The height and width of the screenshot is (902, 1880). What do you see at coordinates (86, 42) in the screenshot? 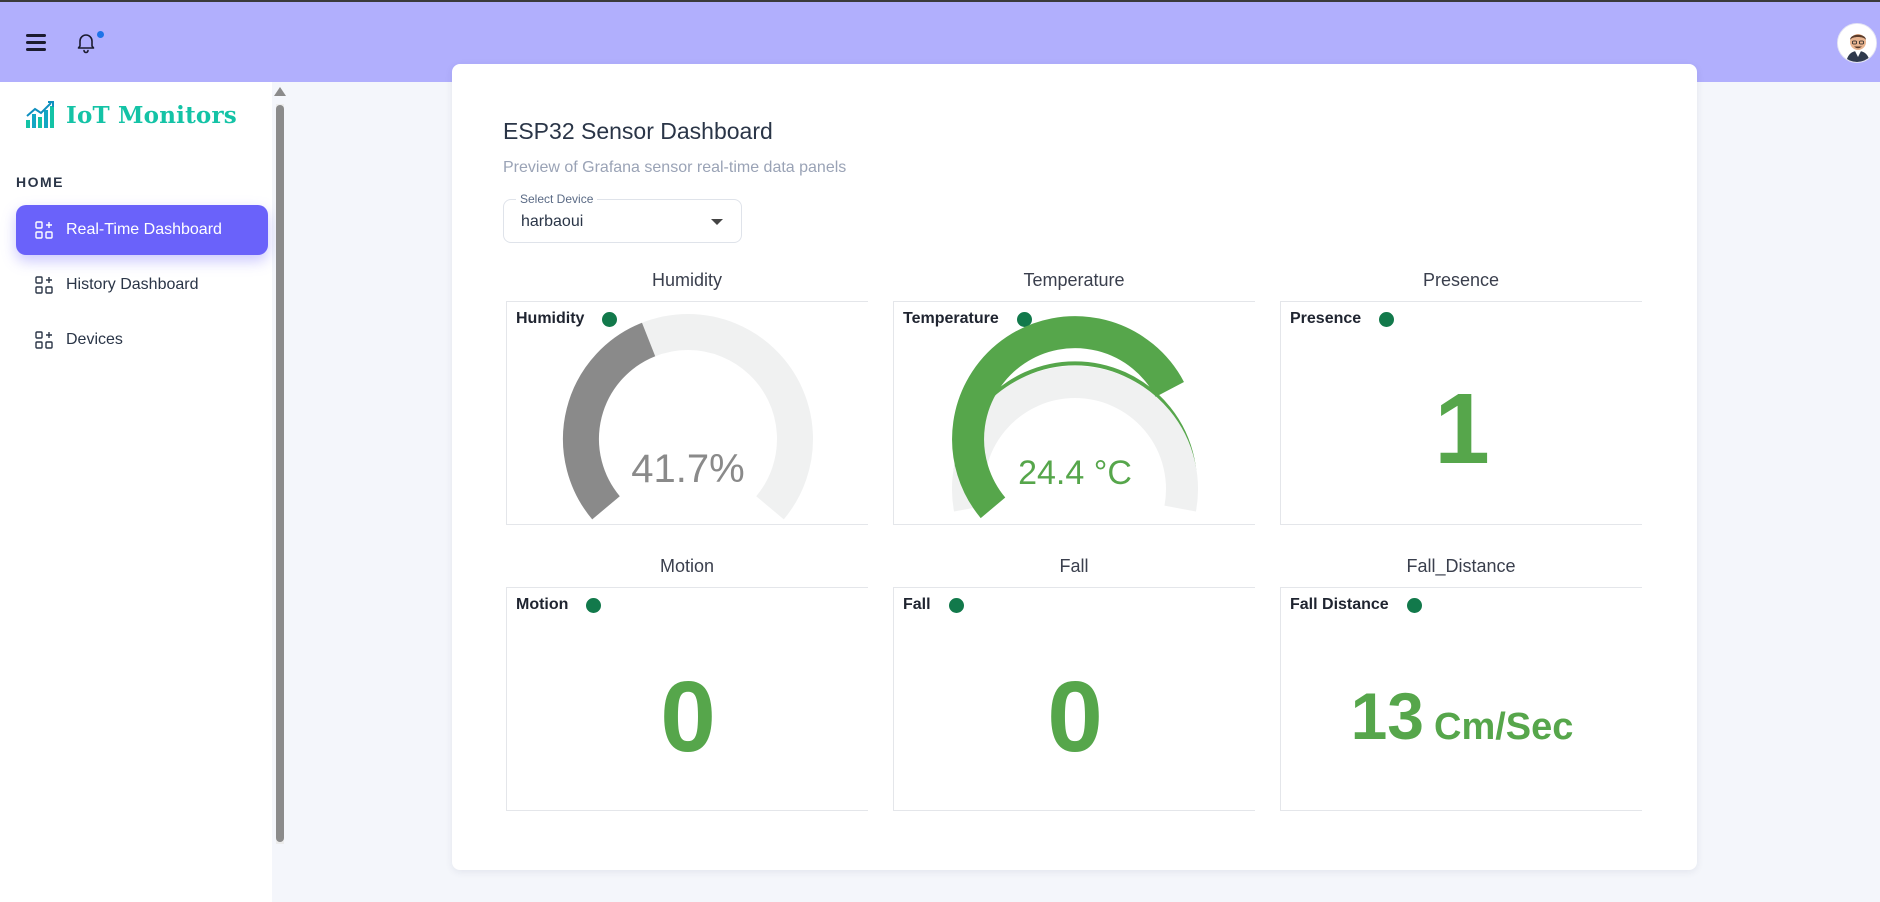
I see `bell-icon` at bounding box center [86, 42].